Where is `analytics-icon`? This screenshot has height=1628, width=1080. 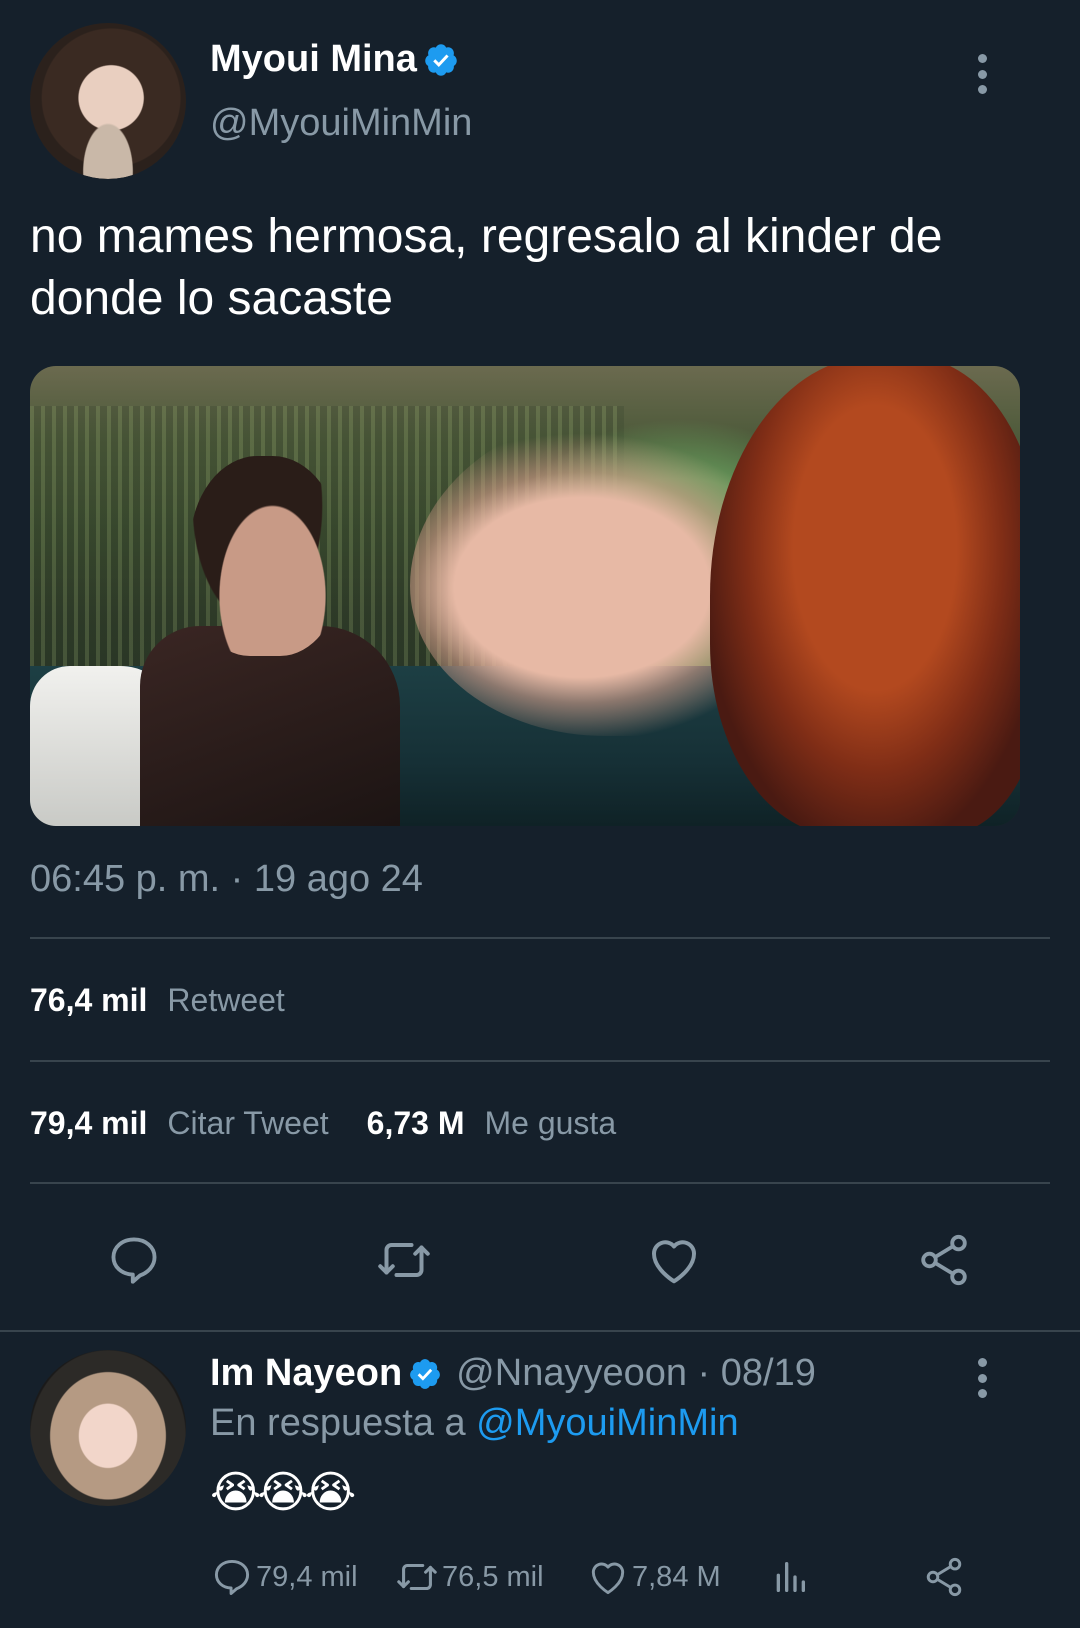 analytics-icon is located at coordinates (790, 1577).